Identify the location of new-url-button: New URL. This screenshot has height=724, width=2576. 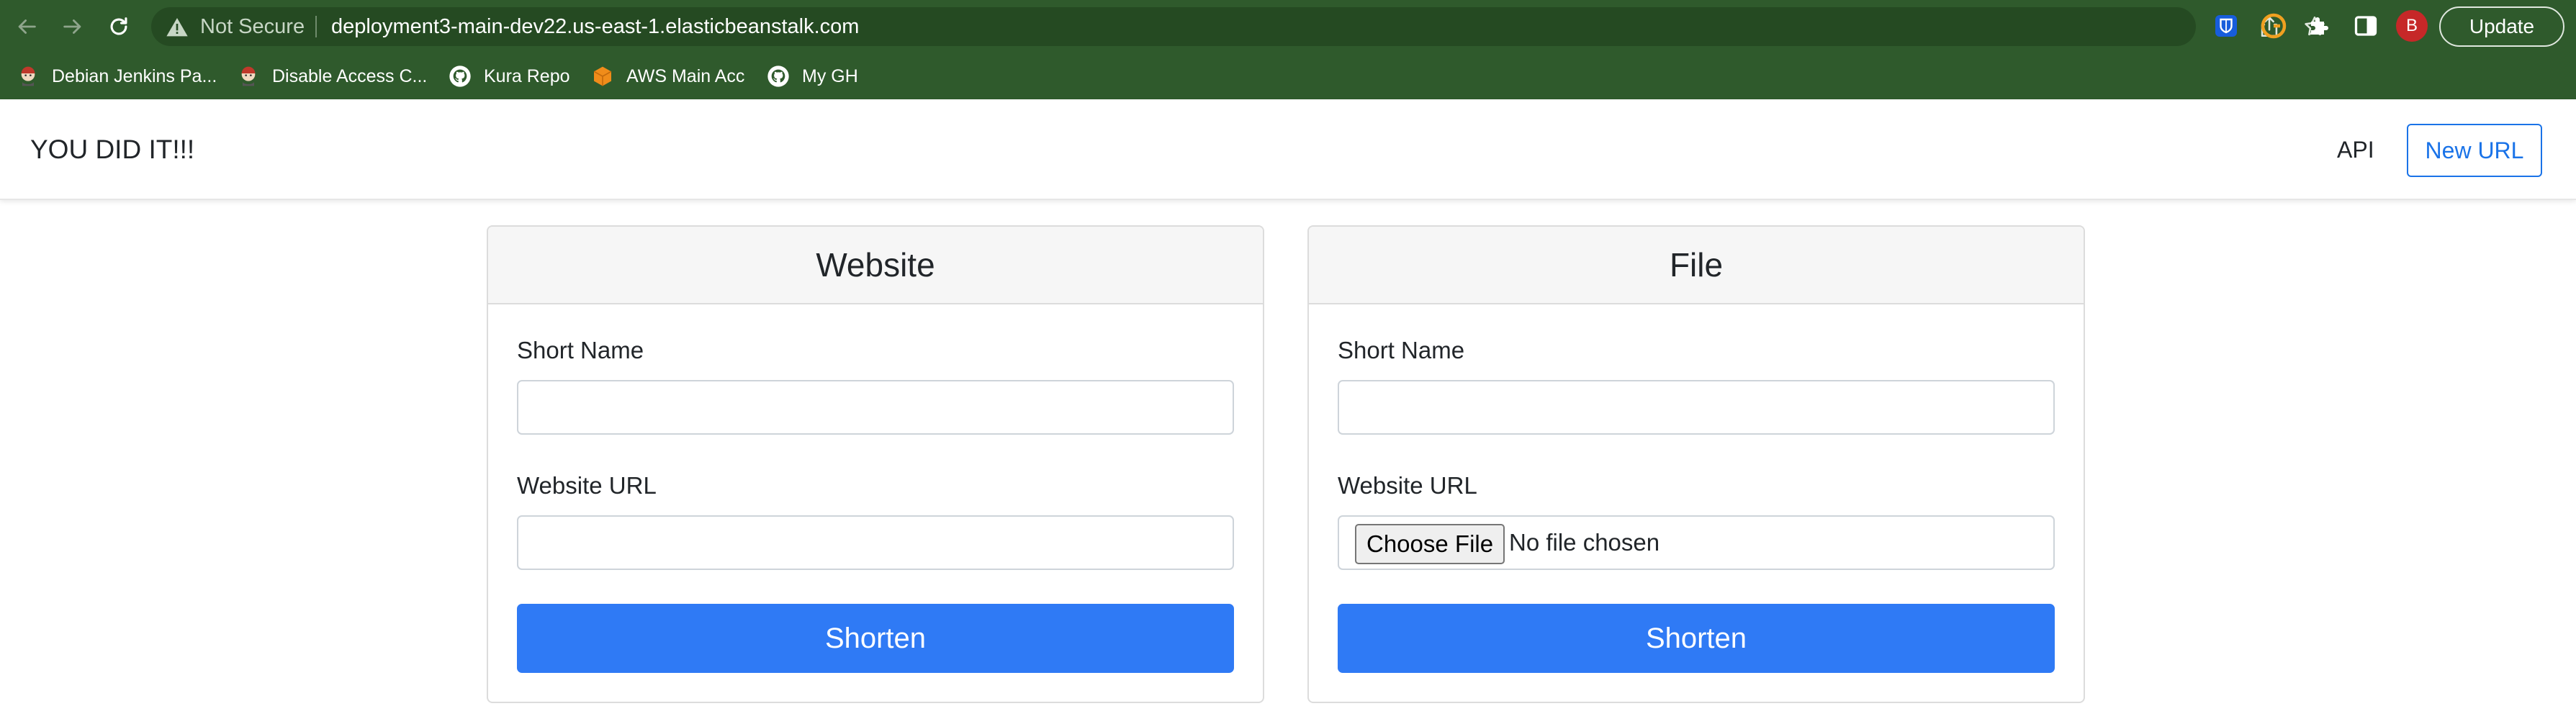
(2474, 150).